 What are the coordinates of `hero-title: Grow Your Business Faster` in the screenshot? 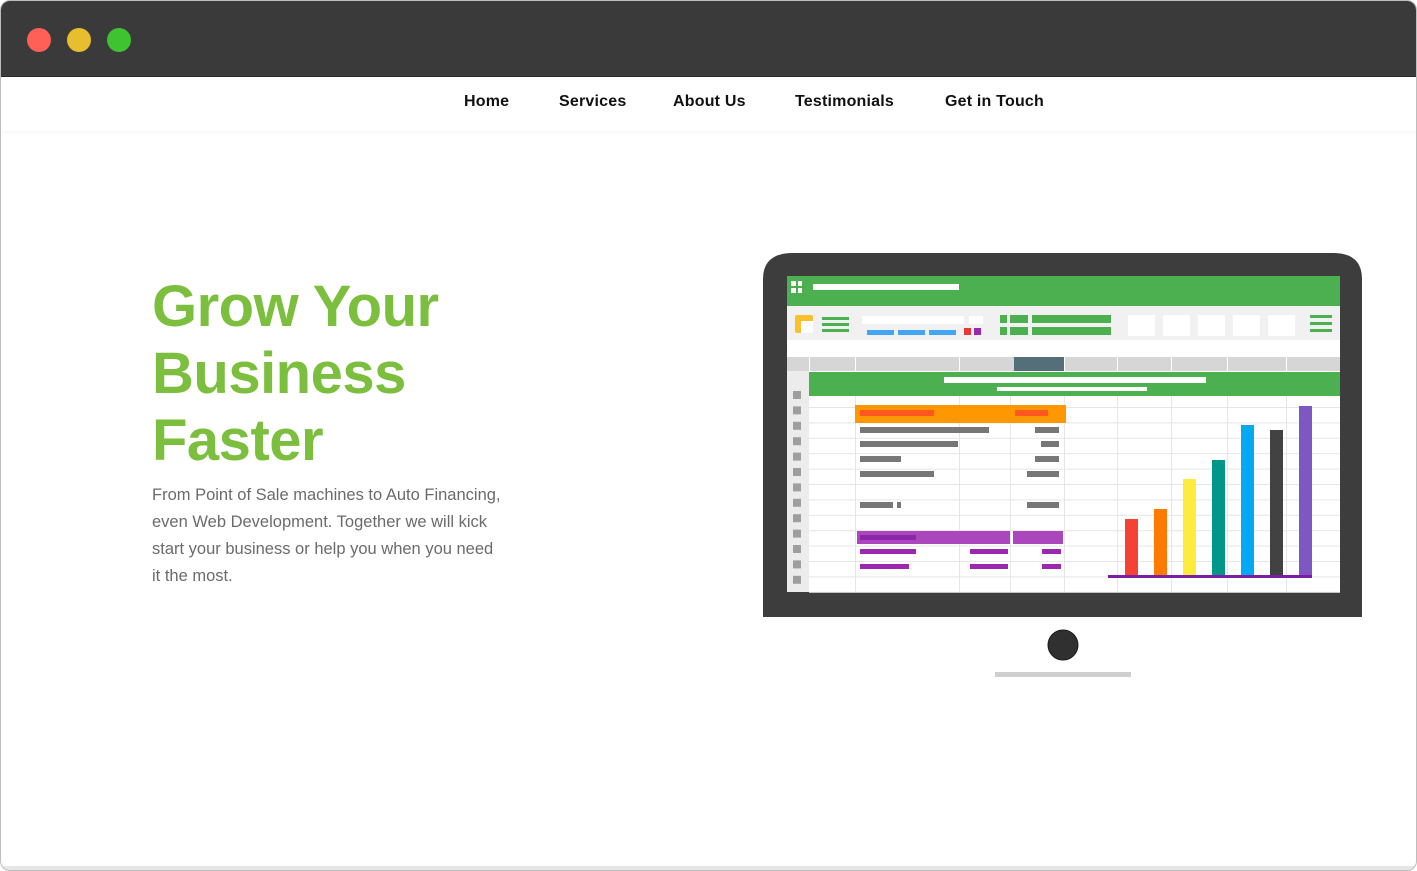 It's located at (362, 373).